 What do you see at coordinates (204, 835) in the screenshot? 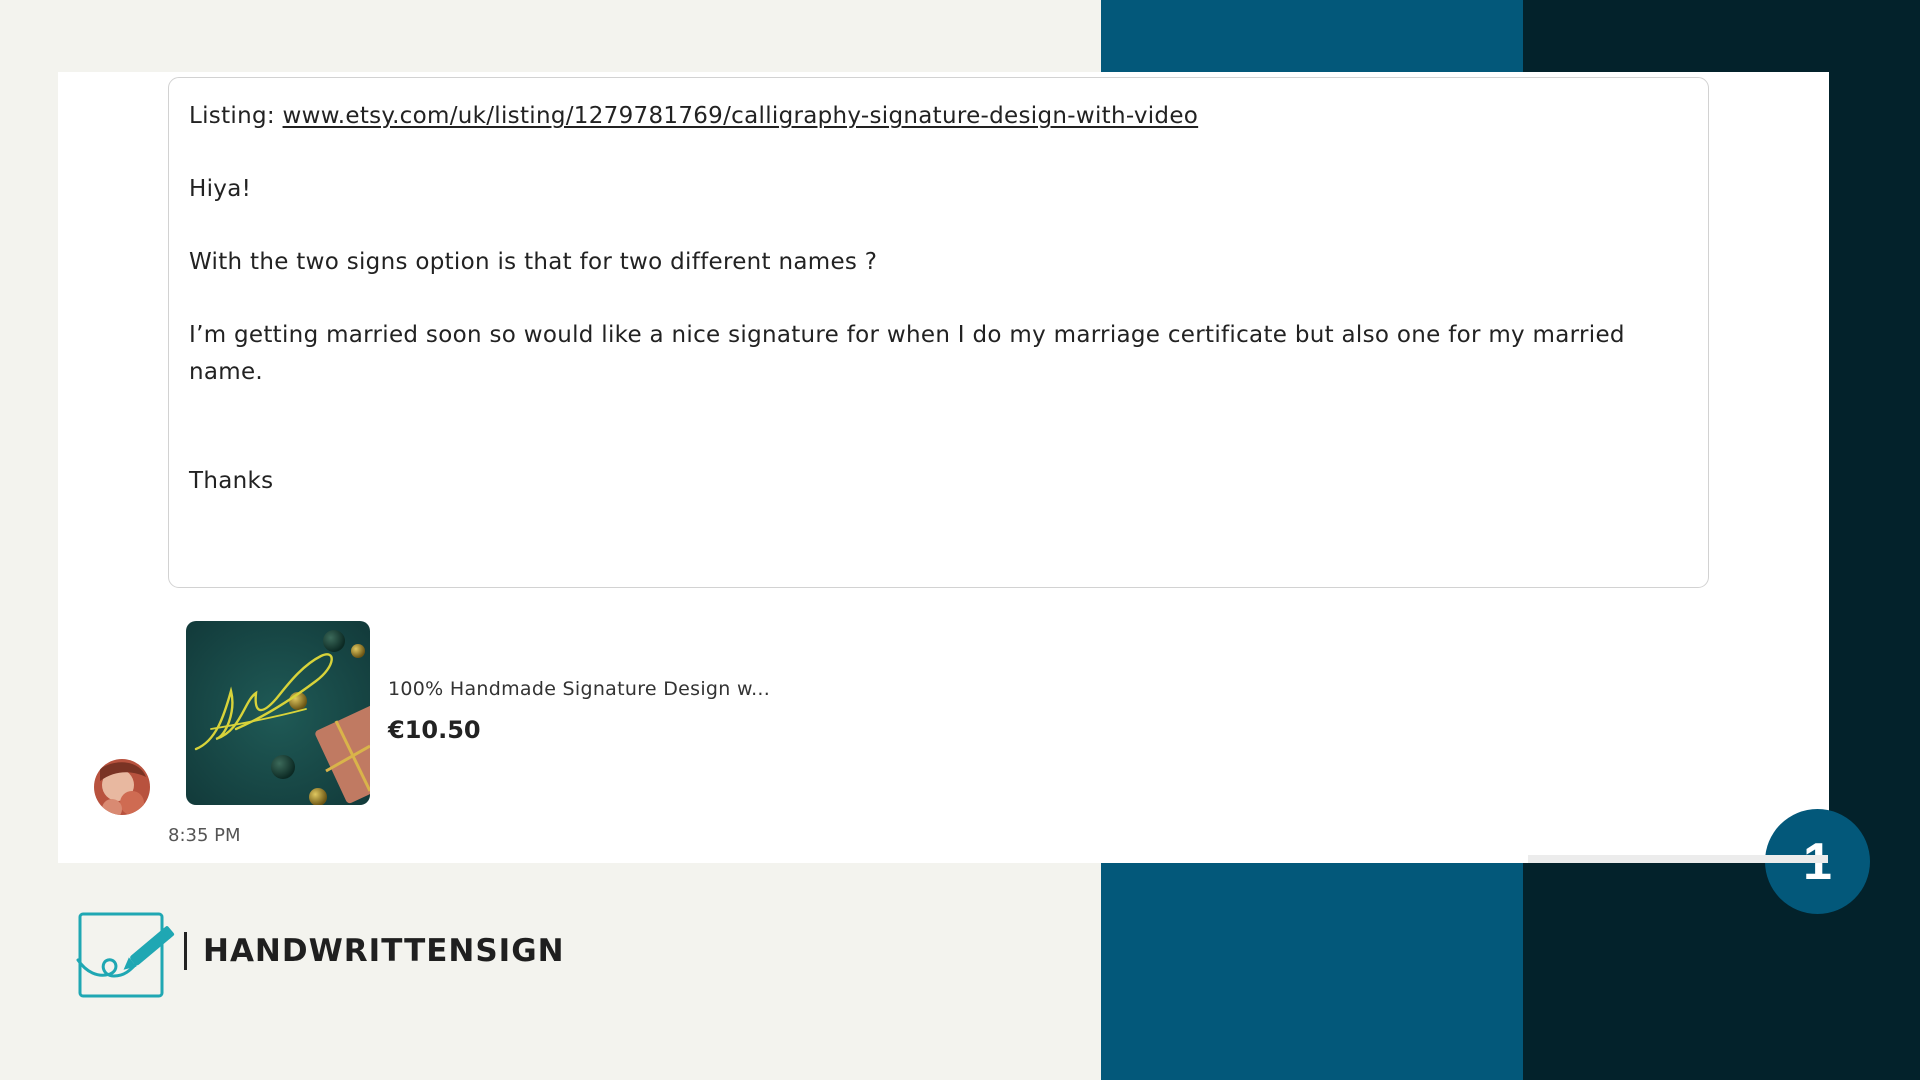
I see `message-timestamp: 8:35 PM` at bounding box center [204, 835].